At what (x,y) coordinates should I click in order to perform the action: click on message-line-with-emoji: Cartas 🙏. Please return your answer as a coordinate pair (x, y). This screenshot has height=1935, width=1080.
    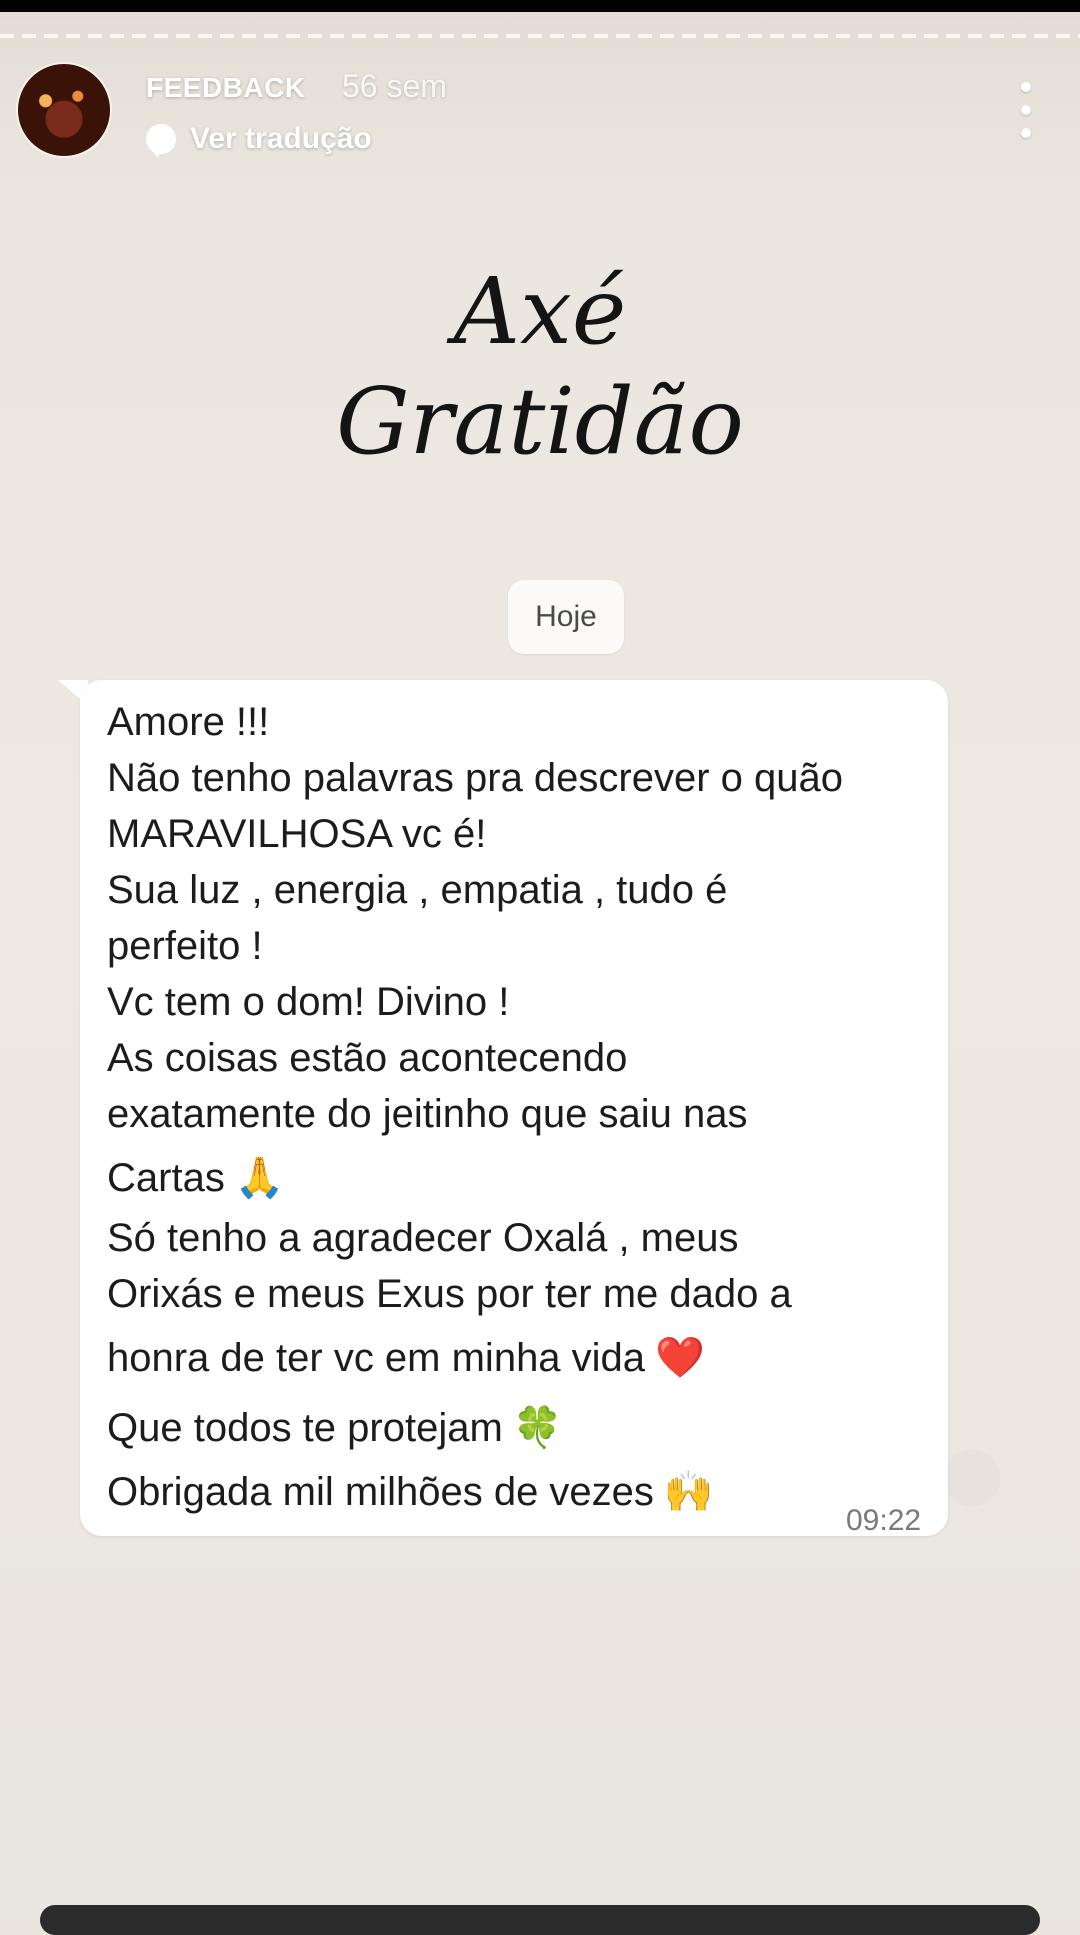
    Looking at the image, I should click on (196, 1177).